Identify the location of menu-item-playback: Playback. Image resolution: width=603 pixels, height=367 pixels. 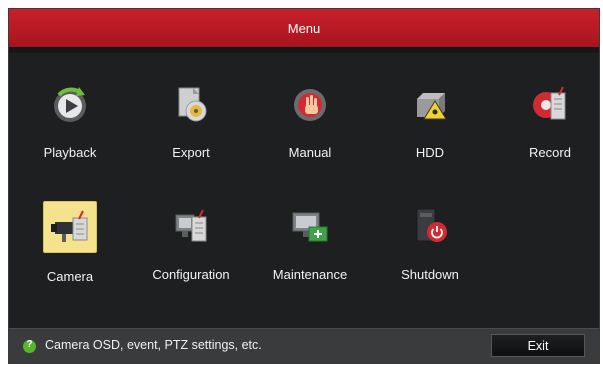
(70, 121).